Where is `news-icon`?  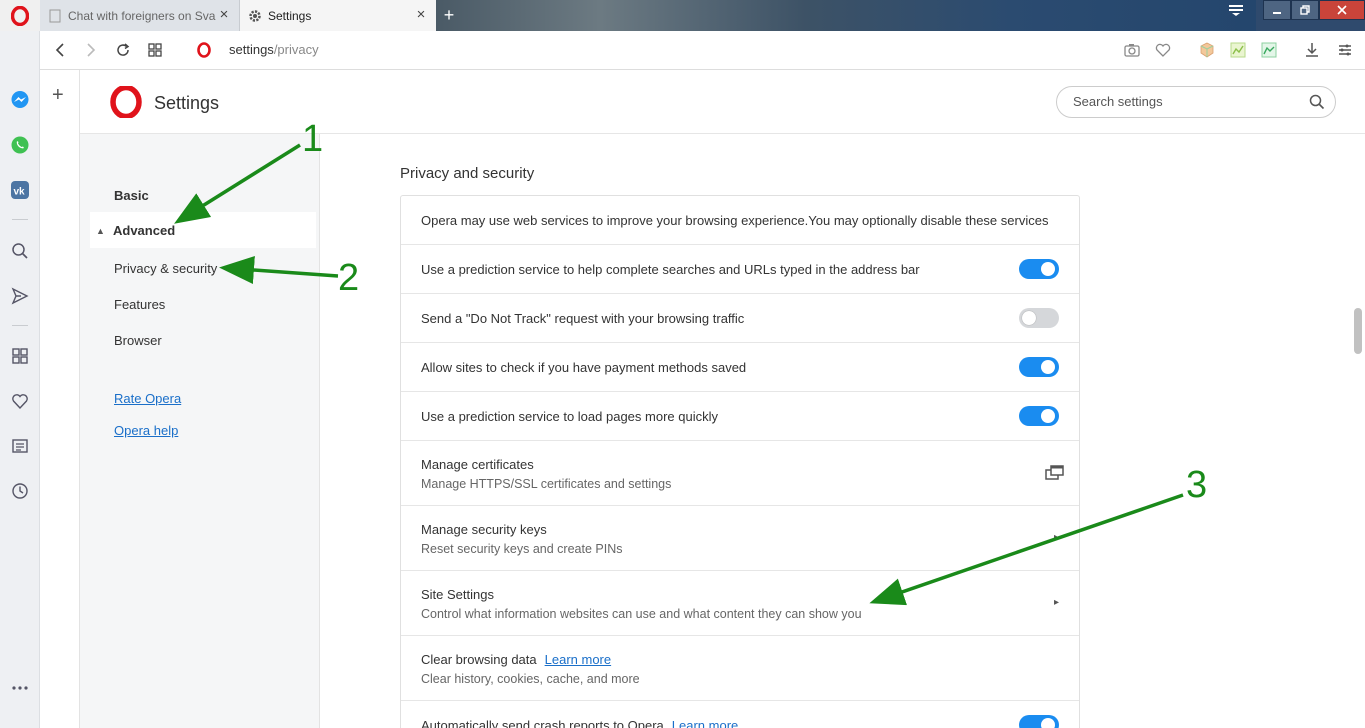
news-icon is located at coordinates (20, 446).